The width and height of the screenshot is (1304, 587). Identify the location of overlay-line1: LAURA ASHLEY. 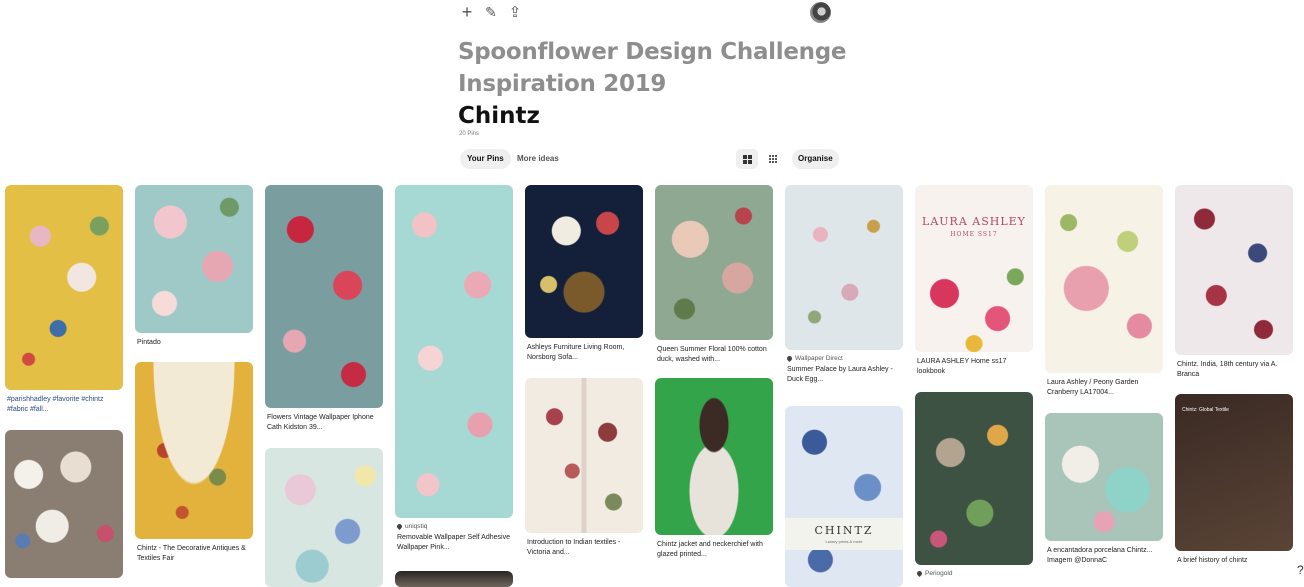
(974, 221).